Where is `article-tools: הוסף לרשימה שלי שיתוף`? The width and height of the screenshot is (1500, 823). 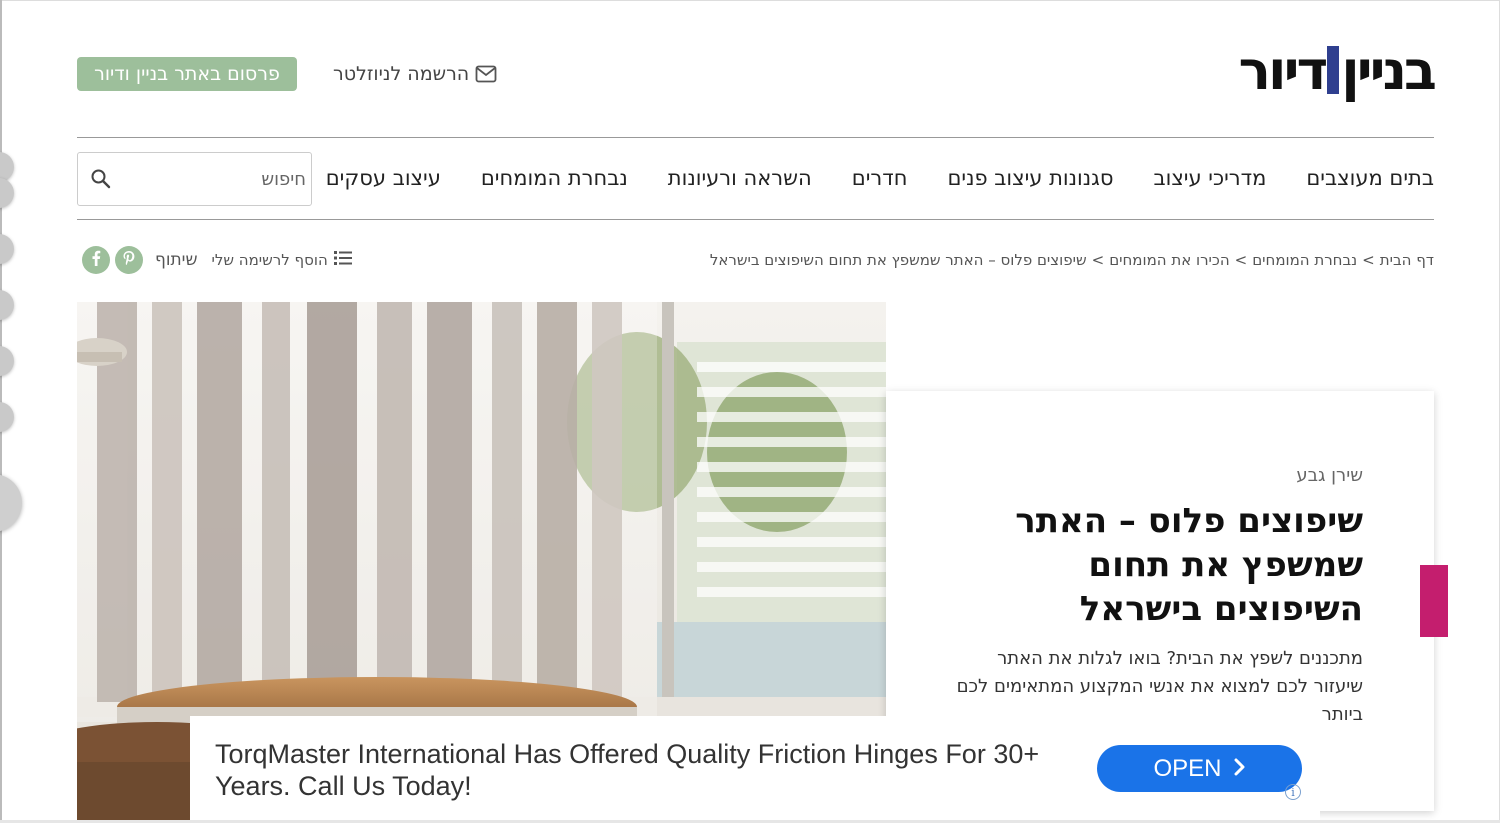 article-tools: הוסף לרשימה שלי שיתוף is located at coordinates (214, 260).